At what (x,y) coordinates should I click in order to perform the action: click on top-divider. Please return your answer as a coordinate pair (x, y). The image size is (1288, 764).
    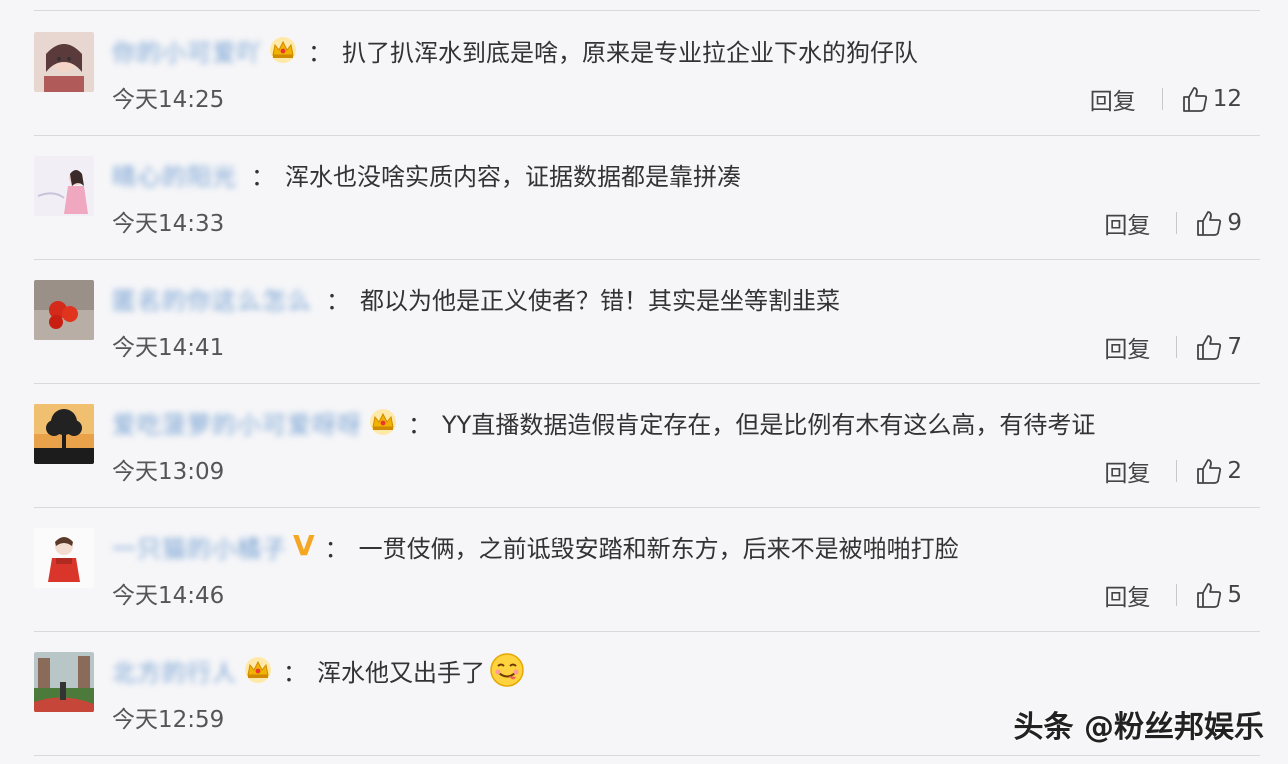
    Looking at the image, I should click on (647, 10).